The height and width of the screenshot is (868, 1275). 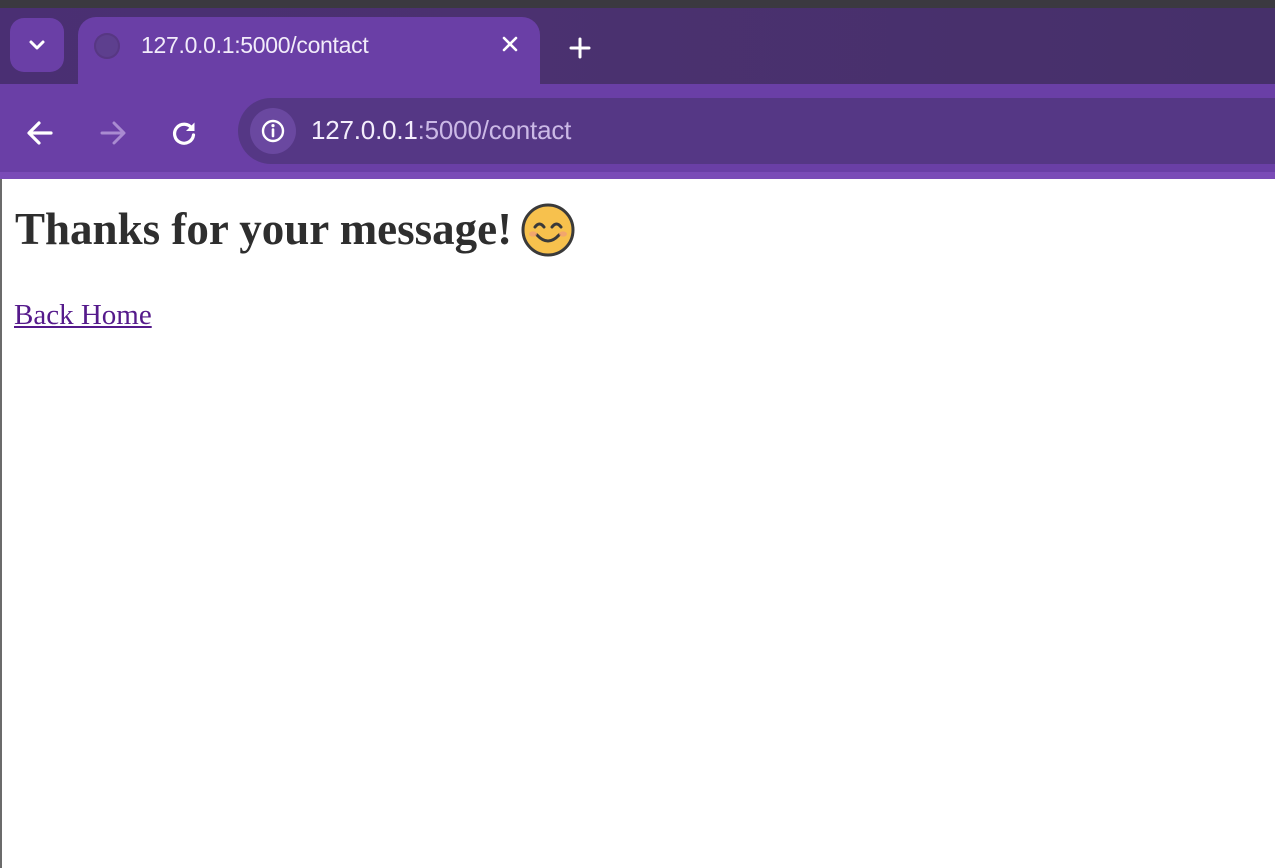 I want to click on tab-title: 127.0.0.1:5000/contact, so click(x=255, y=45).